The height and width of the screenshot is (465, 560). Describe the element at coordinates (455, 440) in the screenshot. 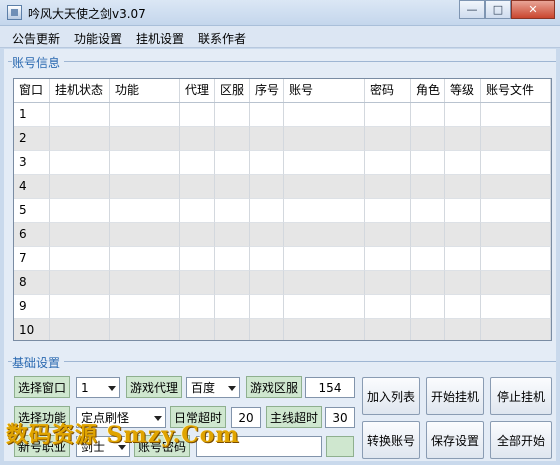

I see `save-settings-button: 保存设置` at that location.